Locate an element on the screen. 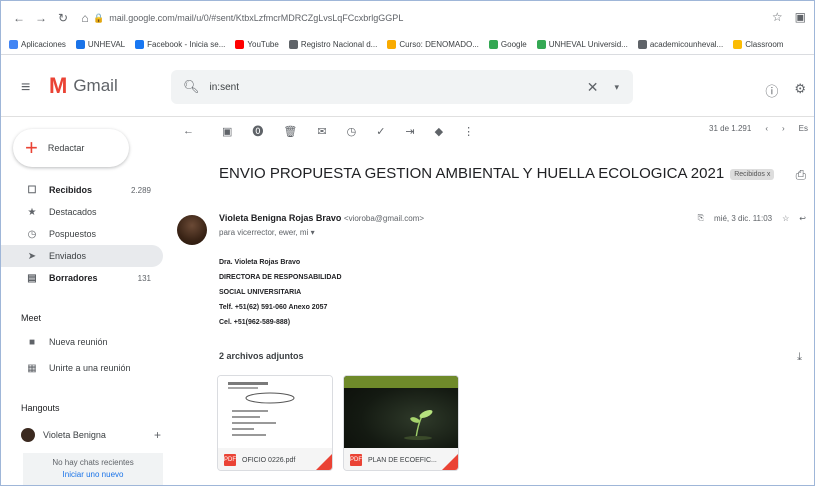  video-icon: ■ is located at coordinates (32, 342).